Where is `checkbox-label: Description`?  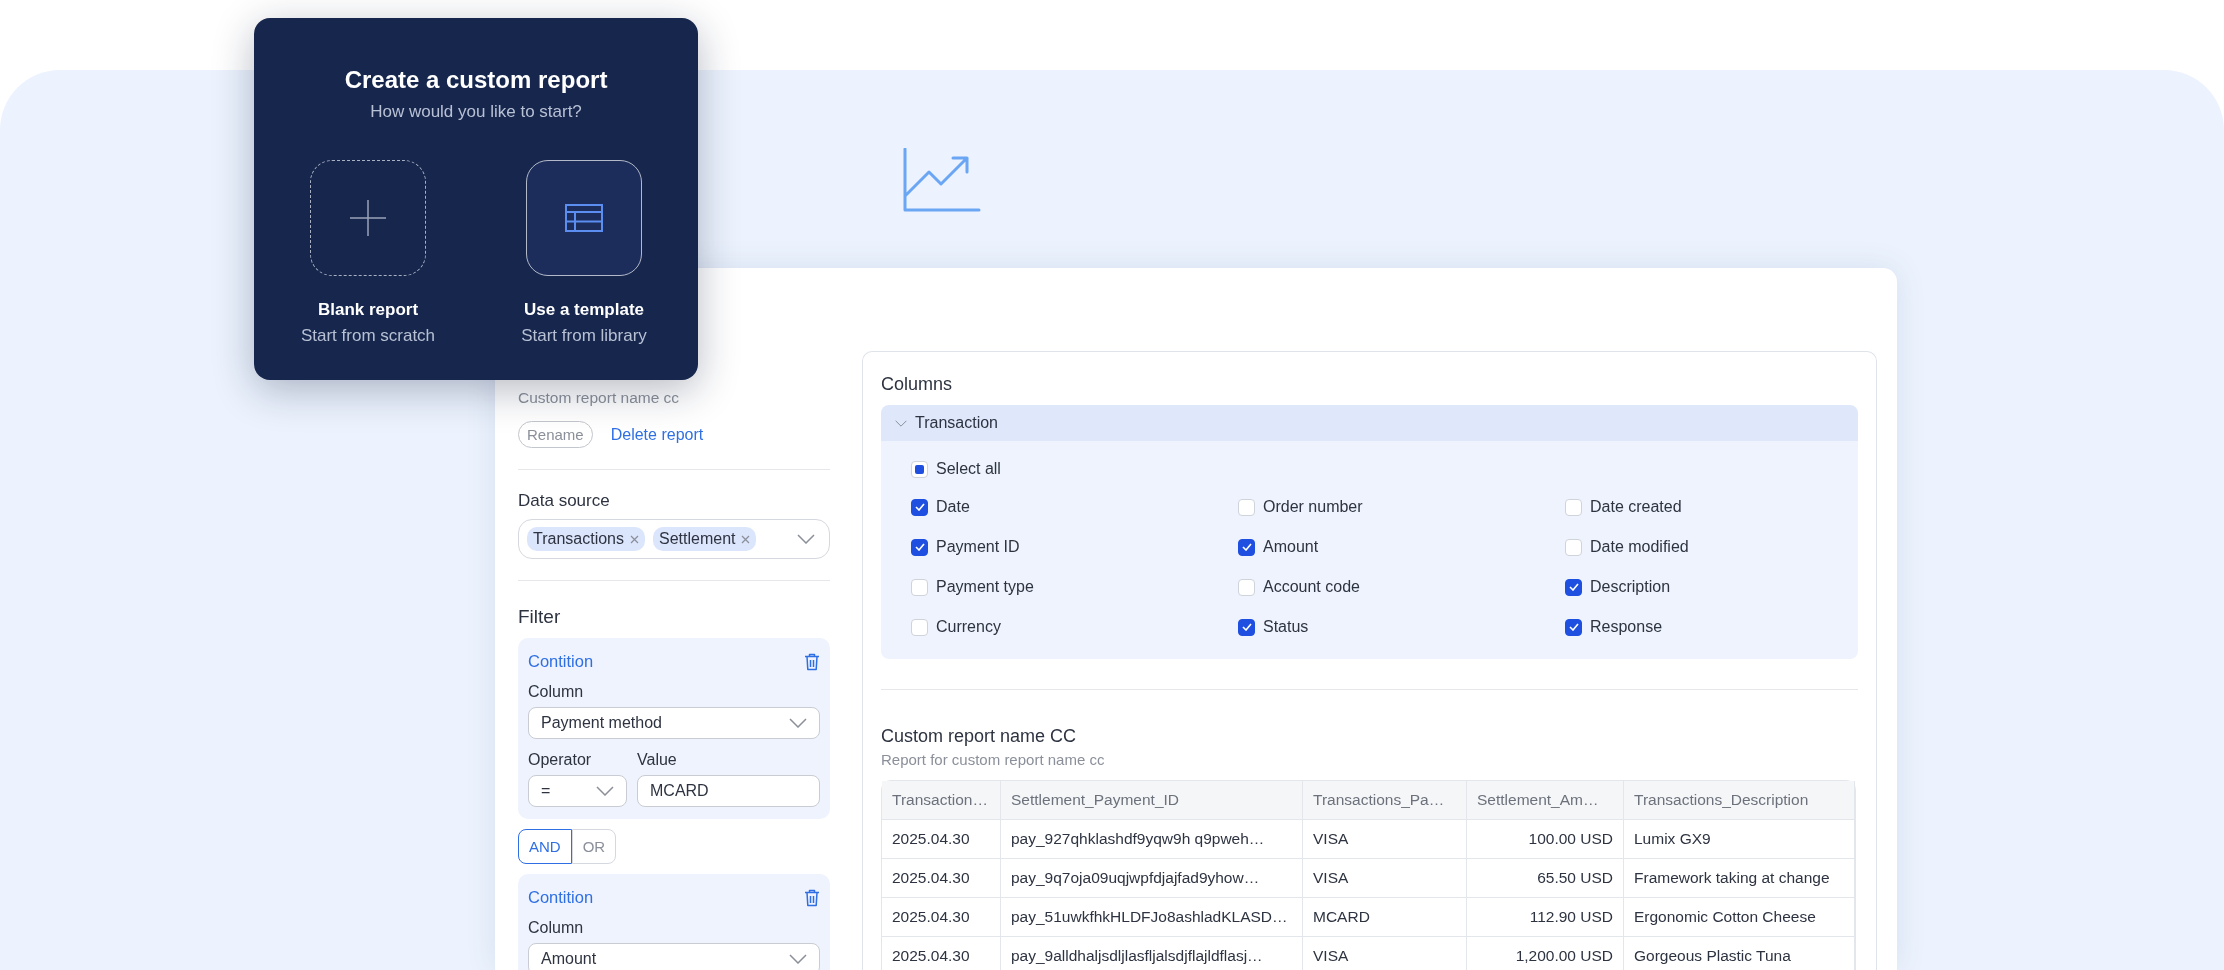
checkbox-label: Description is located at coordinates (1630, 587).